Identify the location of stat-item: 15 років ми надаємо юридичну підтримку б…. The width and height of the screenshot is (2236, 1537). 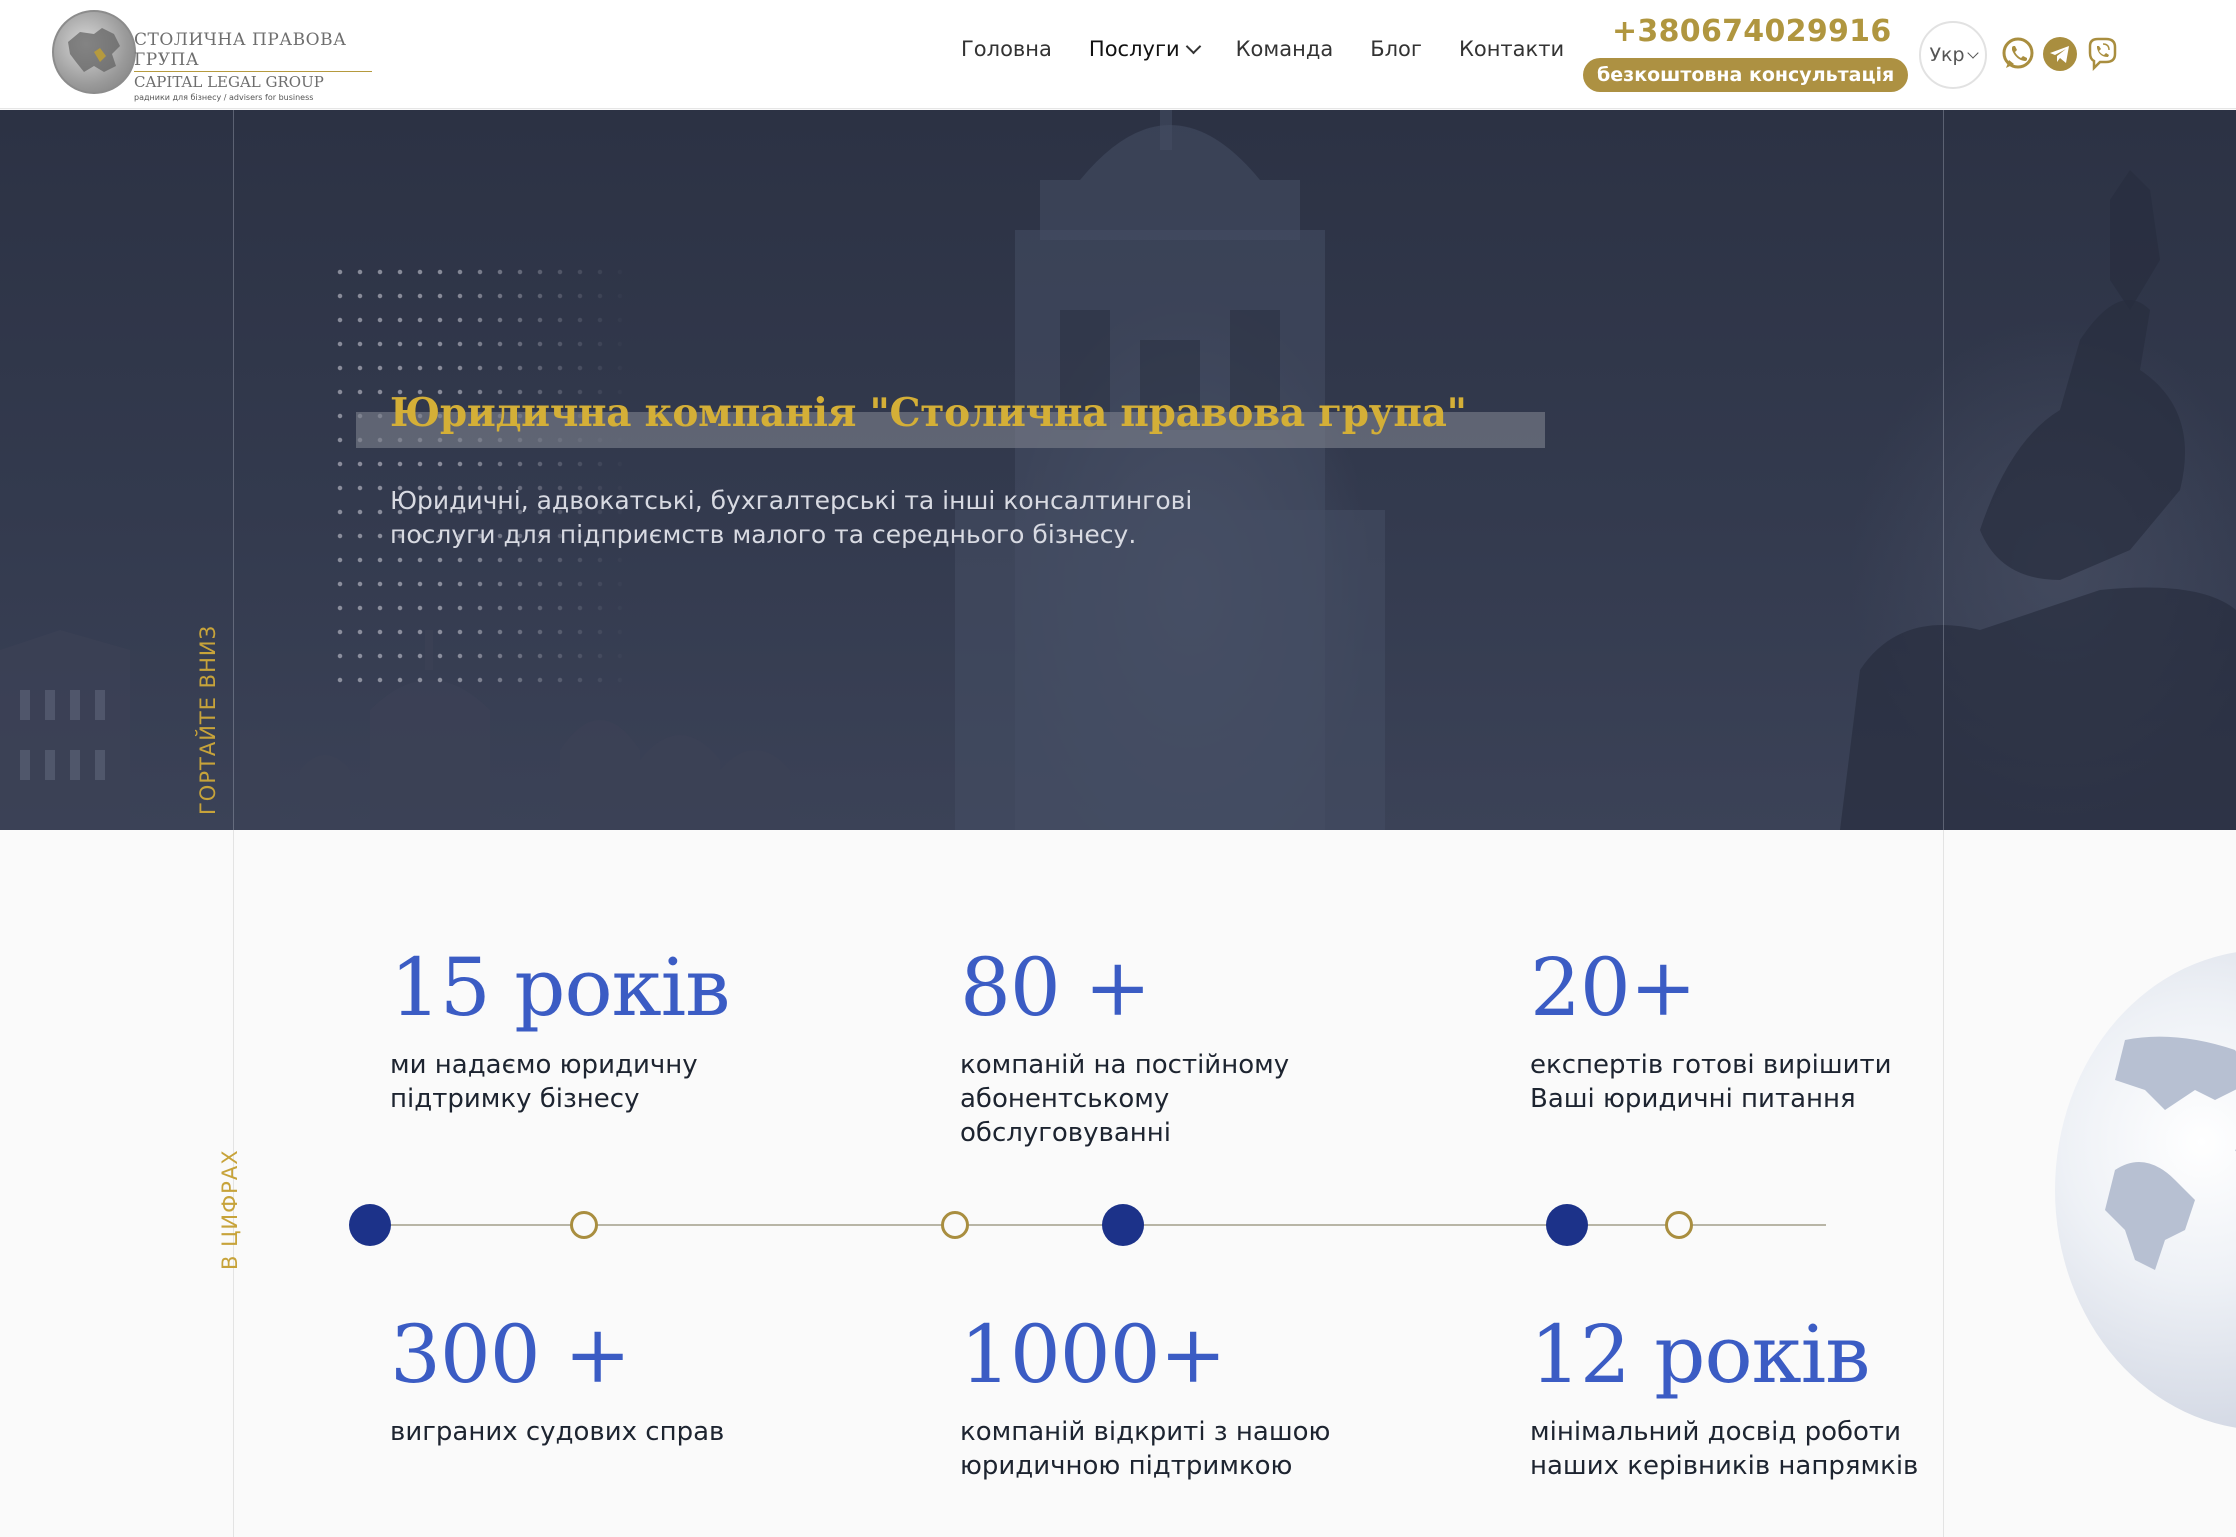
(560, 1028).